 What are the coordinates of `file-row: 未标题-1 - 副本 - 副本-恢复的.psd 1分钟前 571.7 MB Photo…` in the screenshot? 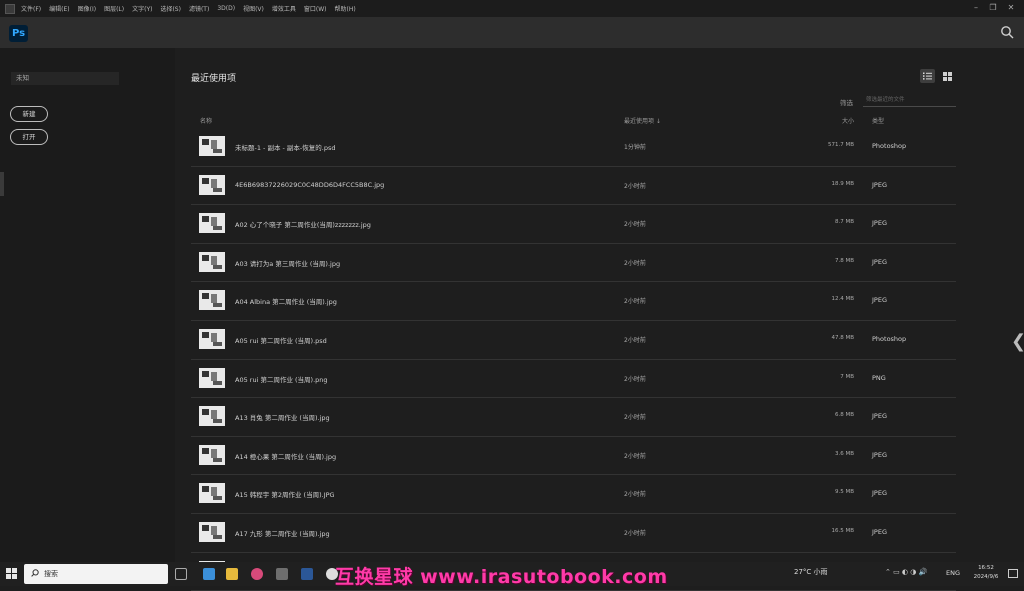 It's located at (573, 147).